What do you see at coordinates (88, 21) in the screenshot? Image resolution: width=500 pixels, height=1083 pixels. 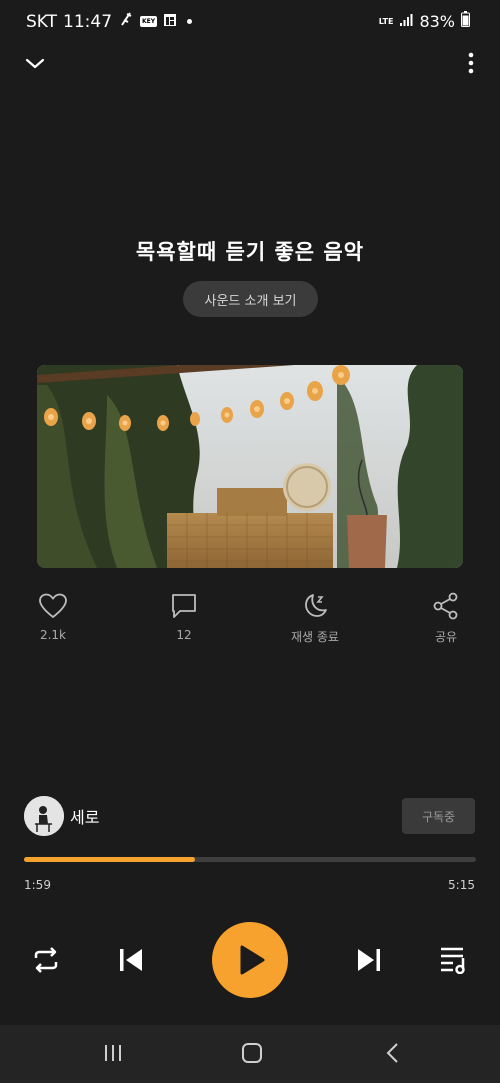 I see `clock: 11:47` at bounding box center [88, 21].